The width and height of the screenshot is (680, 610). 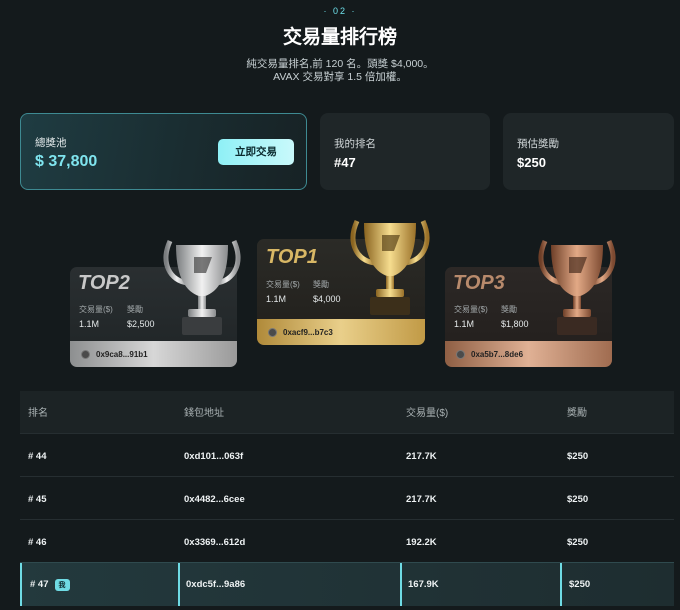 I want to click on row-volume: 192.2K, so click(x=421, y=542).